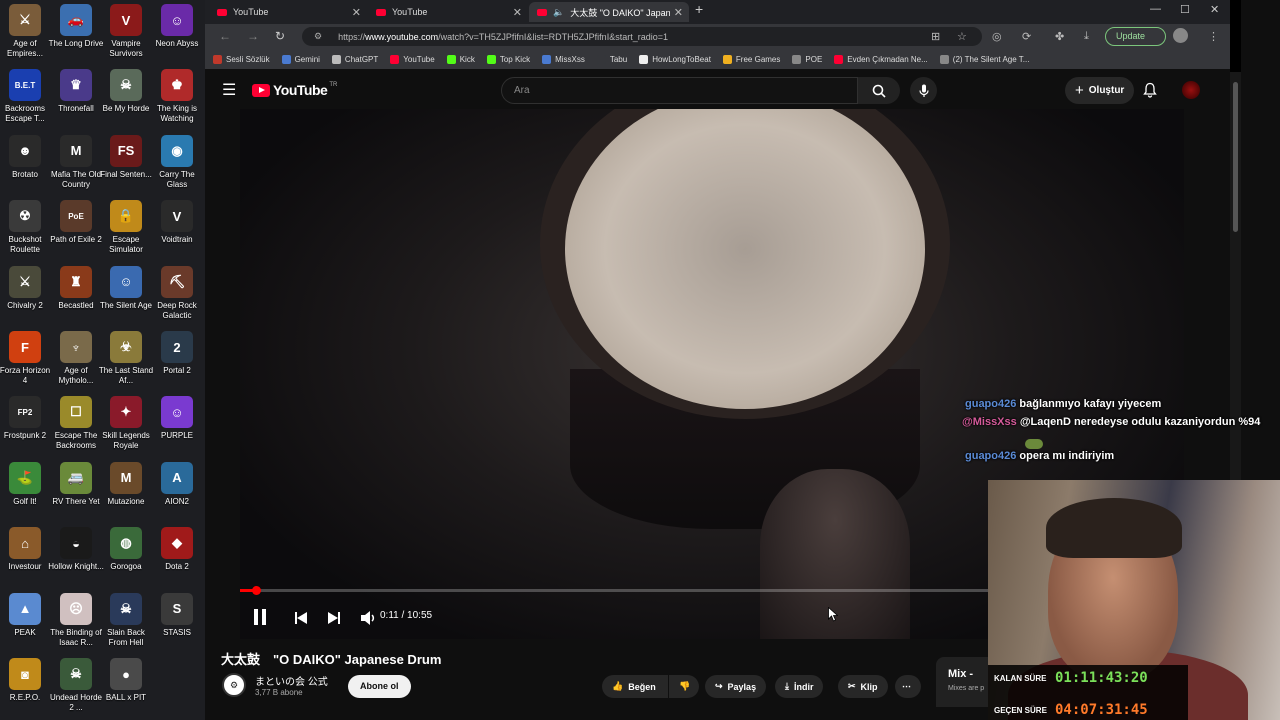  What do you see at coordinates (997, 36) in the screenshot?
I see `extension-icon: ◎` at bounding box center [997, 36].